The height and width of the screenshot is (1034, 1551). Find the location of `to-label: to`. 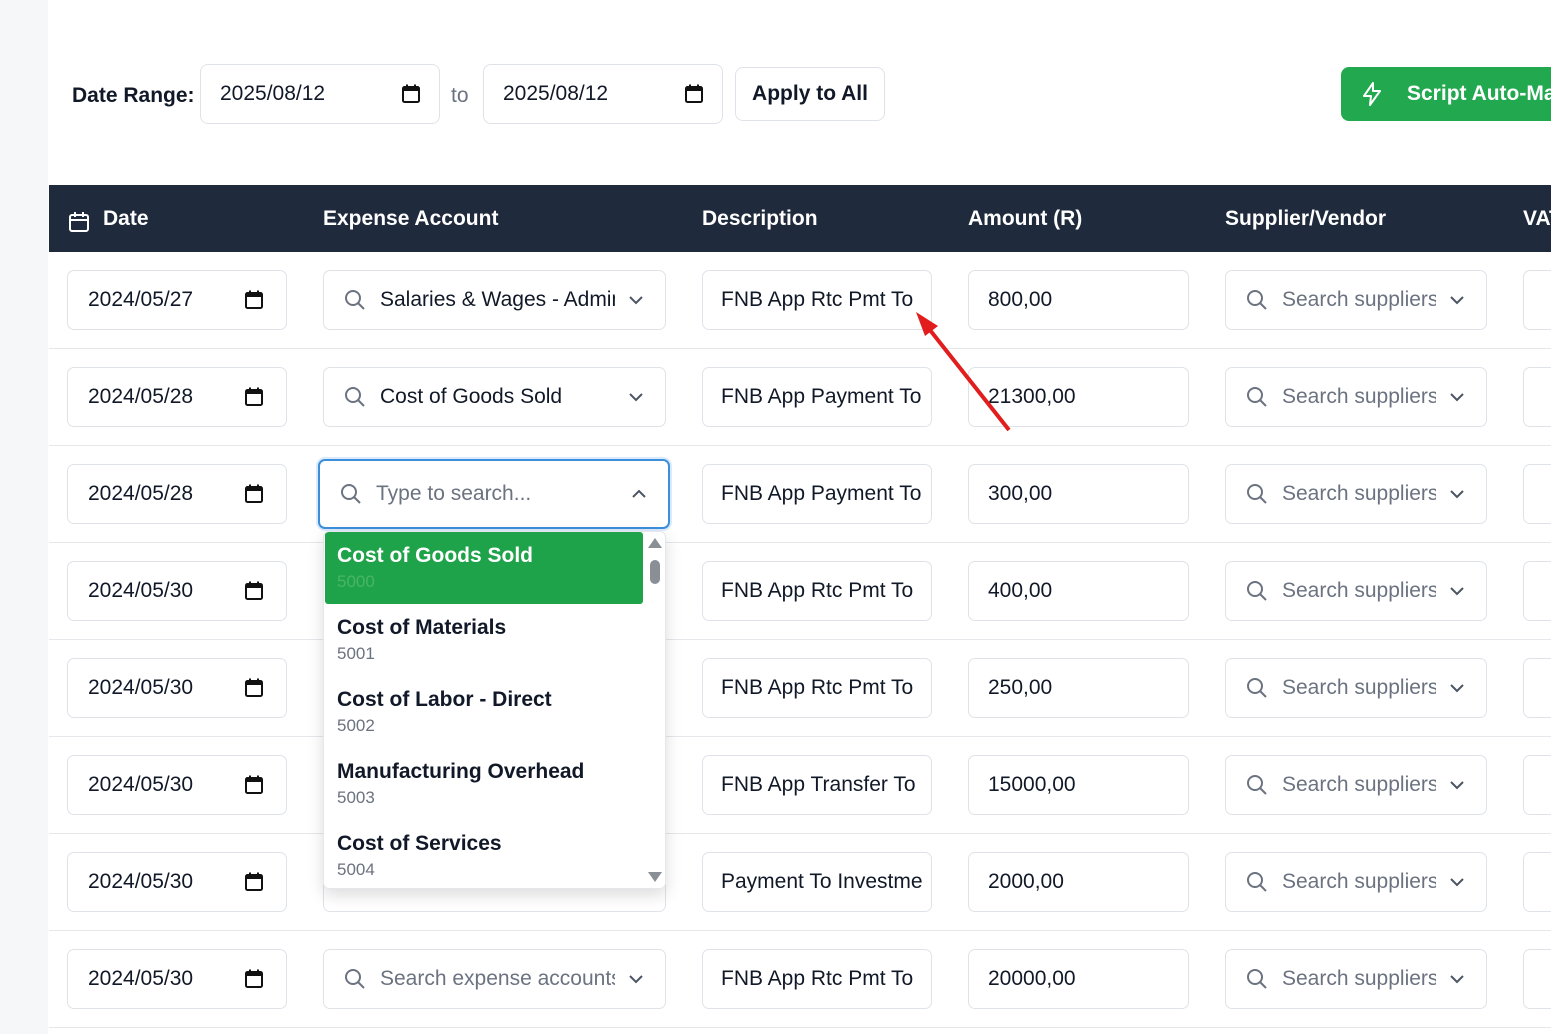

to-label: to is located at coordinates (460, 95).